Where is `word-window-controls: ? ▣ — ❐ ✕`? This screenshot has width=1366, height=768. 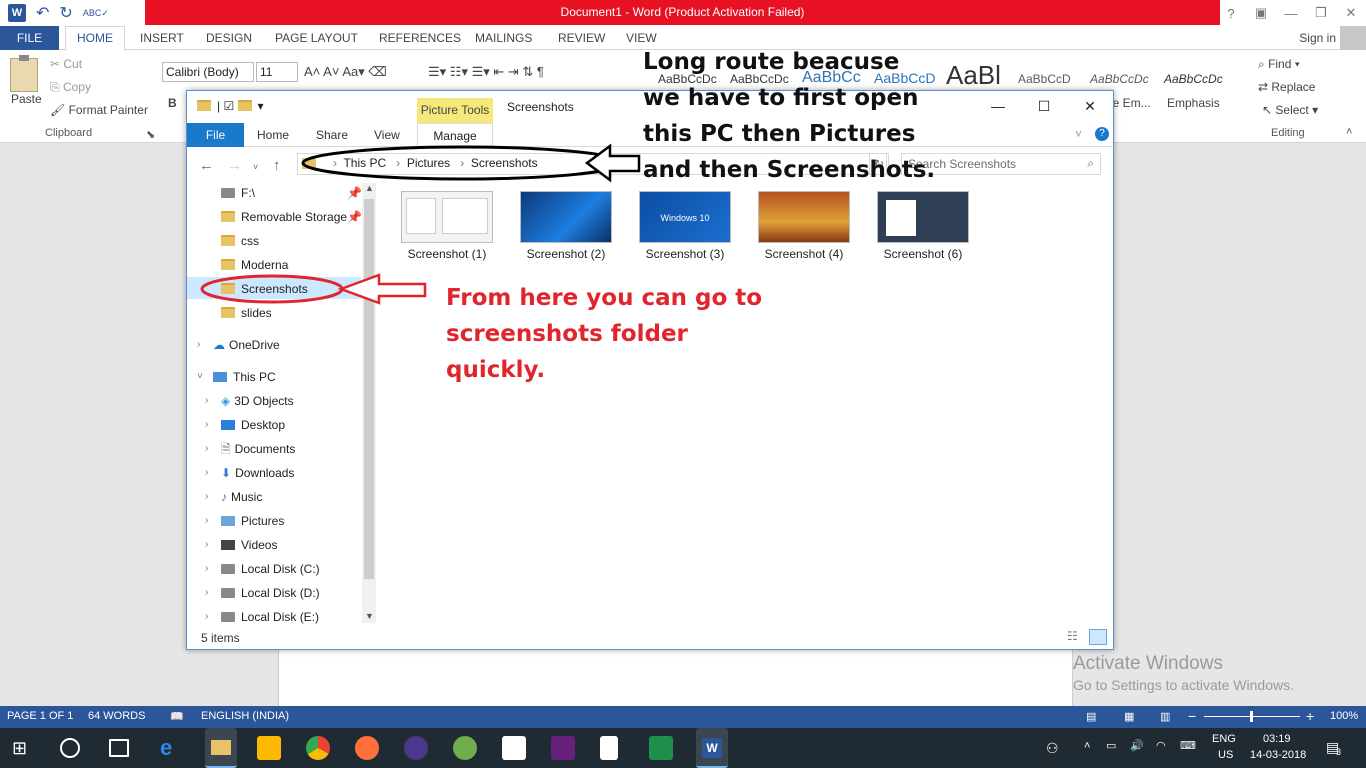 word-window-controls: ? ▣ — ❐ ✕ is located at coordinates (1291, 13).